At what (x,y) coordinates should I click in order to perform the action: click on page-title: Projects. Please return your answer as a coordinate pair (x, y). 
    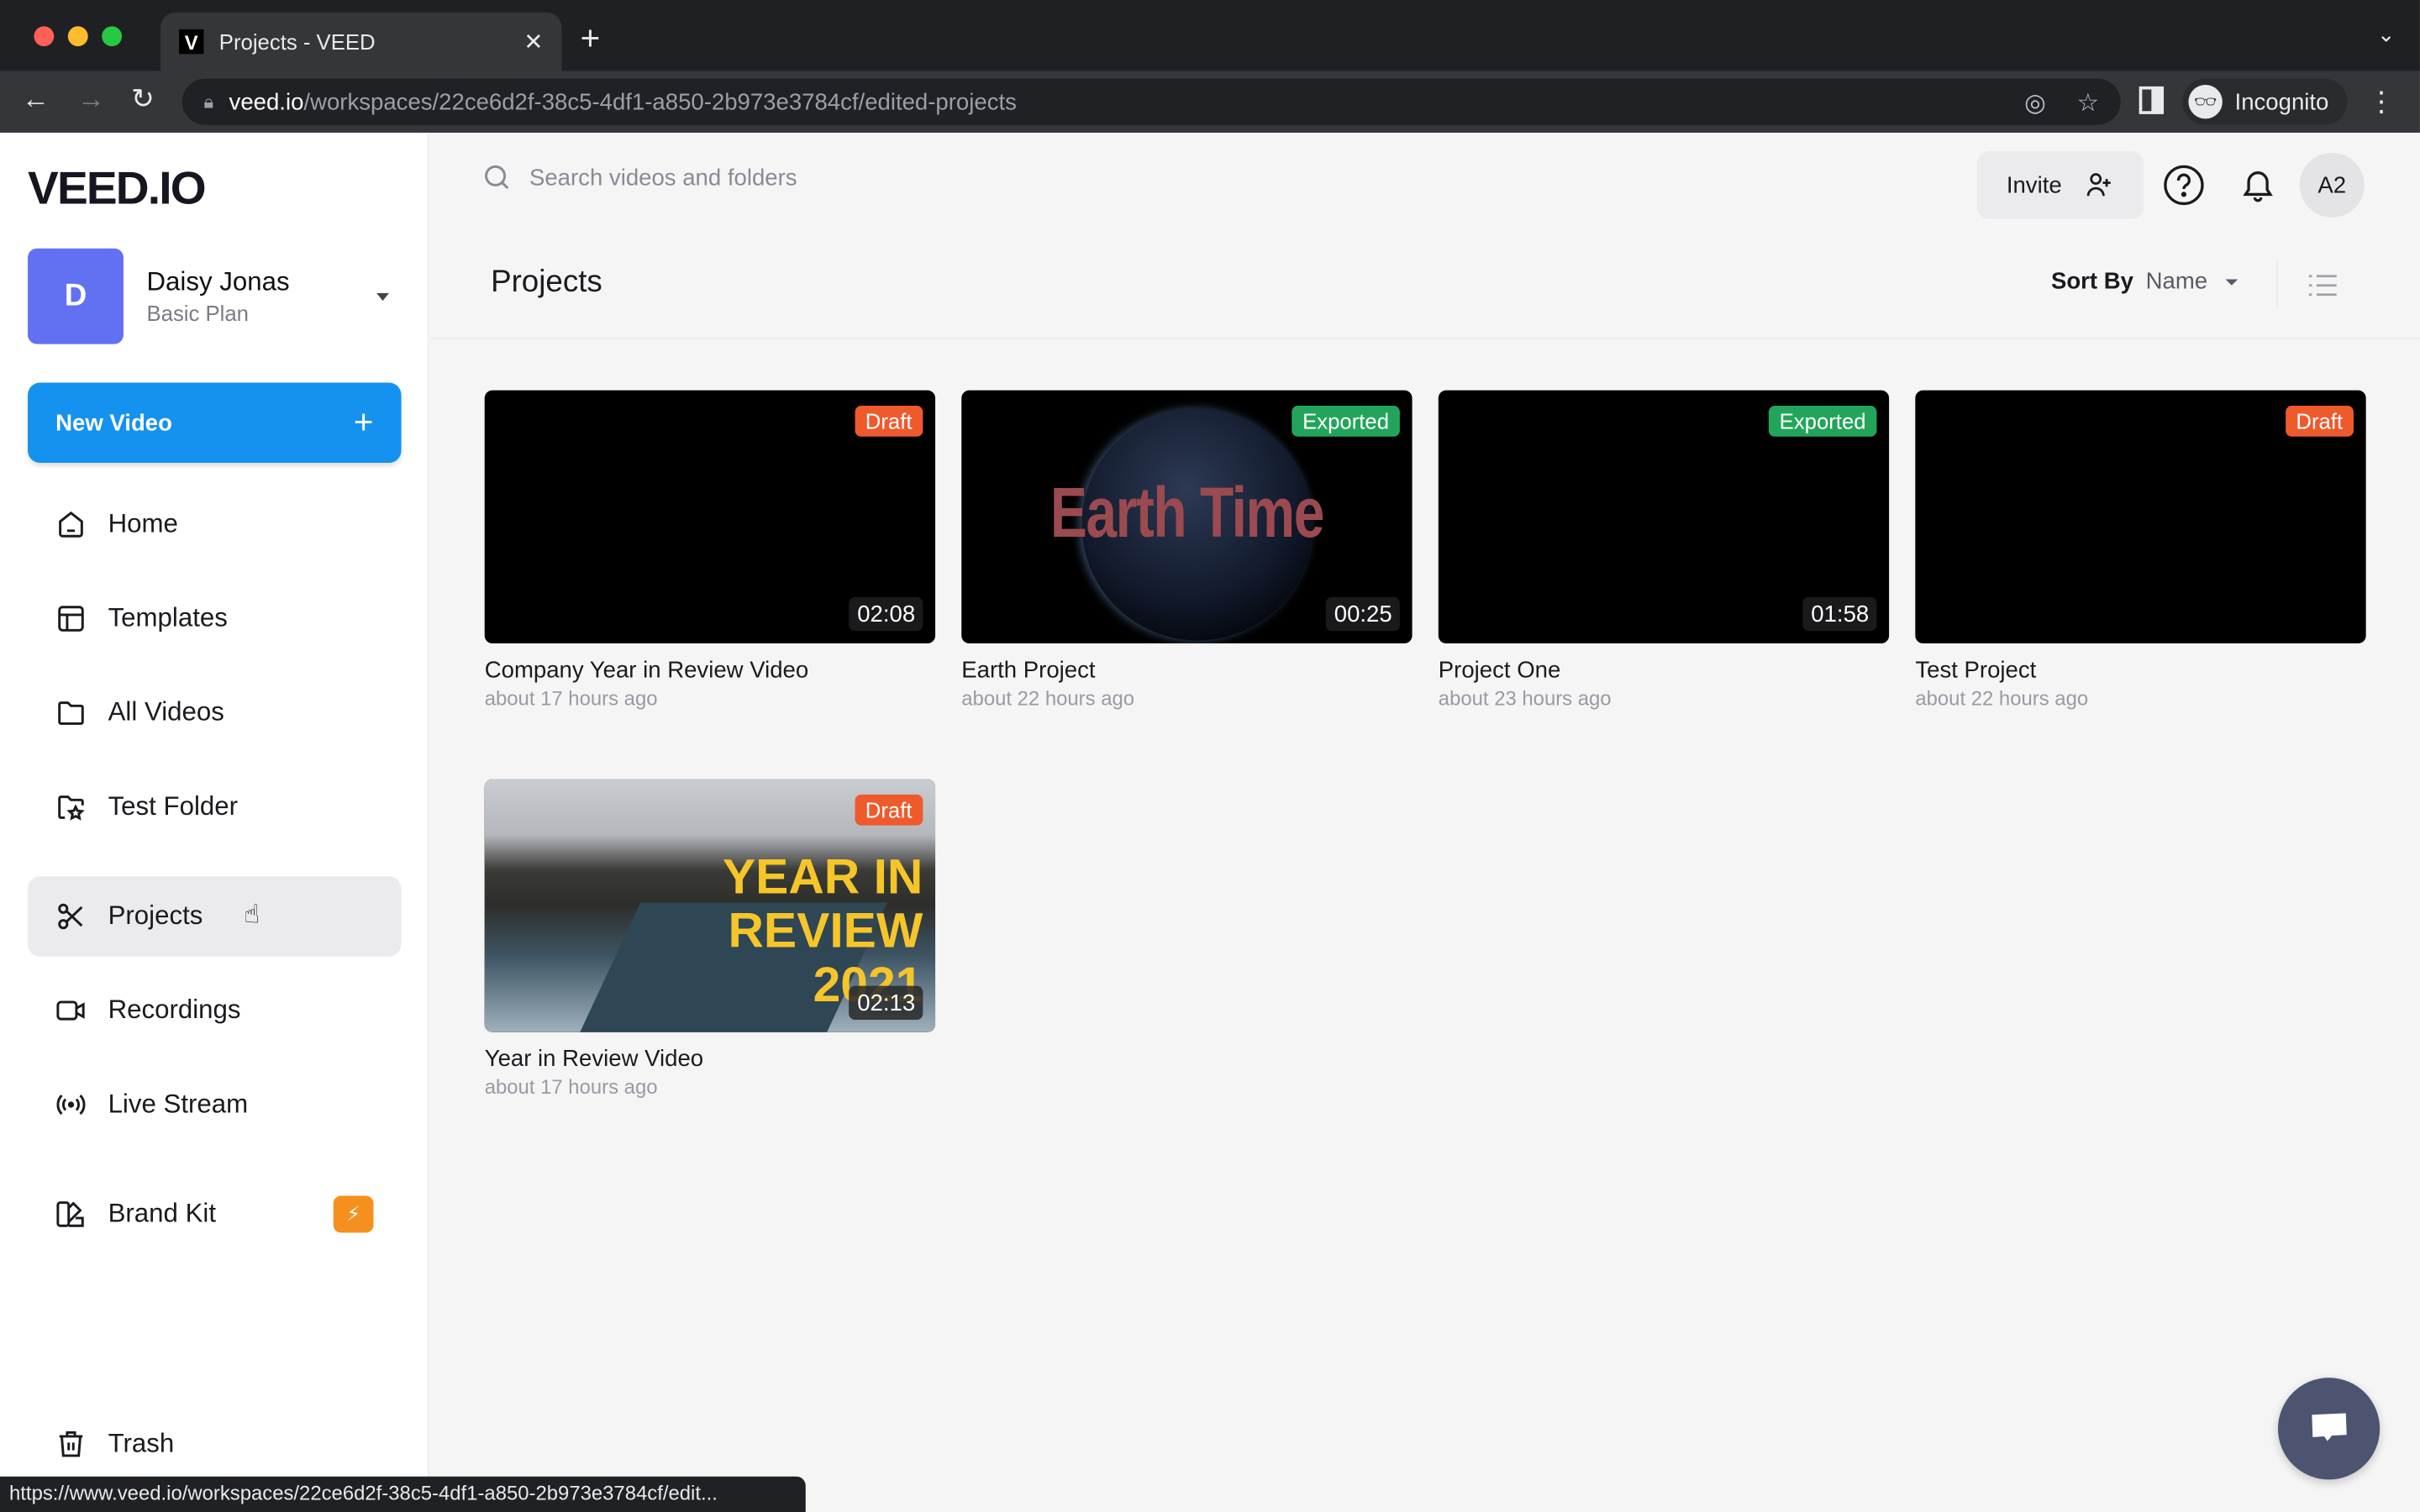
    Looking at the image, I should click on (546, 282).